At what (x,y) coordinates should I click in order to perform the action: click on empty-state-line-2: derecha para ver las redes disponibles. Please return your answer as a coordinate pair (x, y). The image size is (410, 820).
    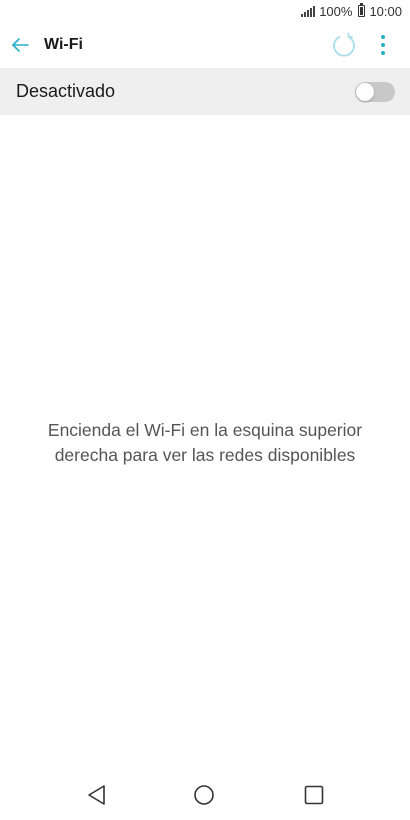
    Looking at the image, I should click on (205, 455).